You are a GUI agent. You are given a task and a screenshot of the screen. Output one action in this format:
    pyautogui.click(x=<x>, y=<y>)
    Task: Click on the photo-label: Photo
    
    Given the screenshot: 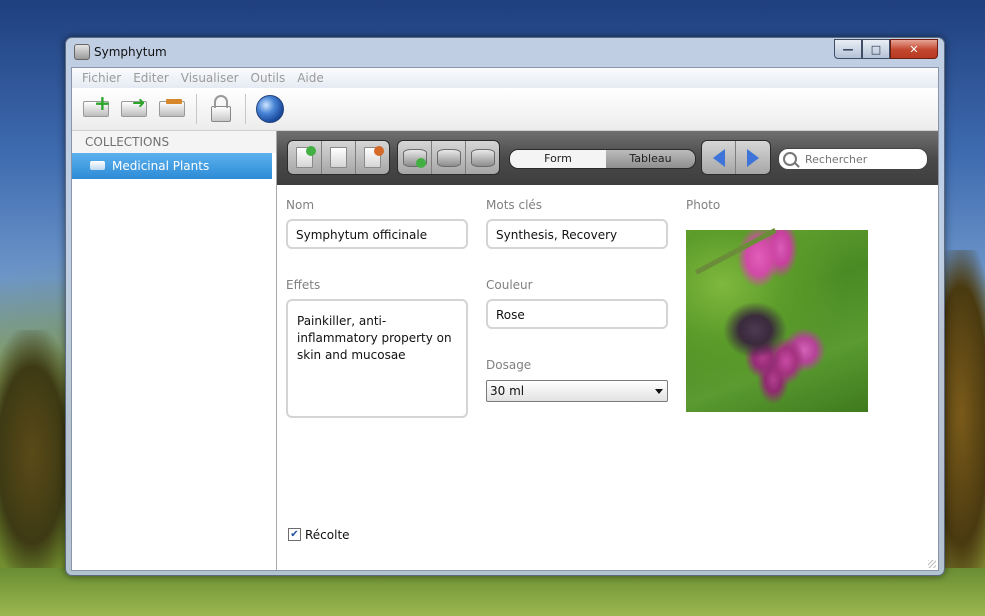 What is the action you would take?
    pyautogui.click(x=703, y=205)
    